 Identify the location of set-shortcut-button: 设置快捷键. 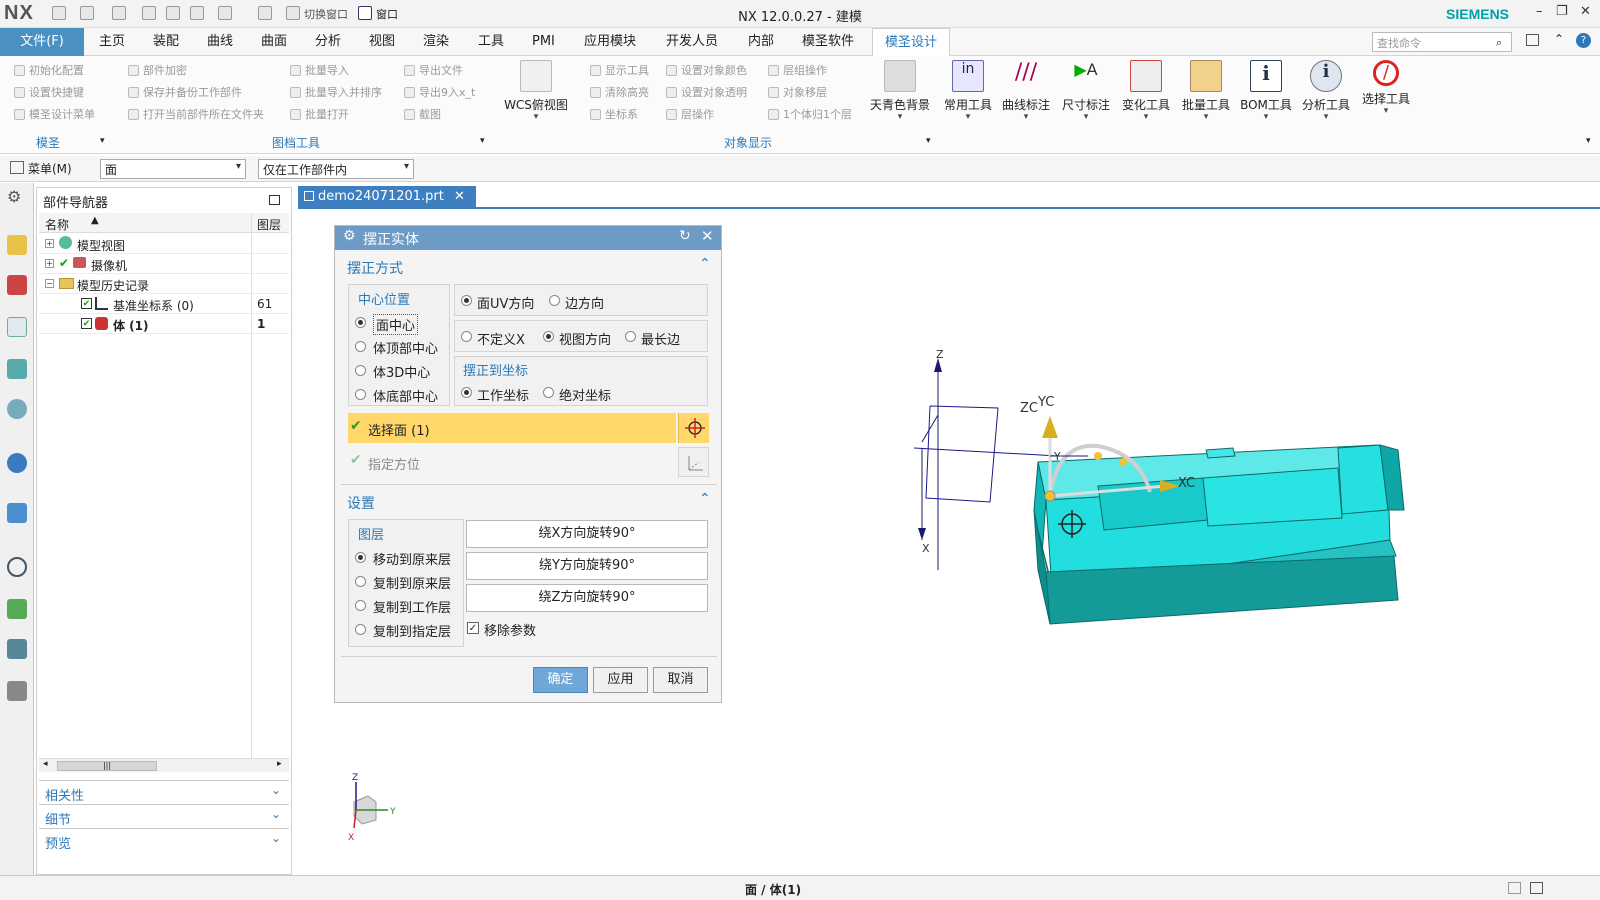
(49, 92).